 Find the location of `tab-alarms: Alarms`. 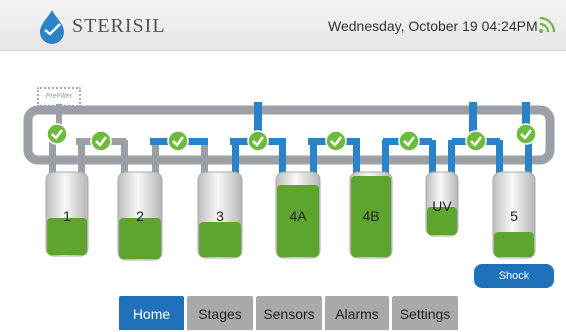

tab-alarms: Alarms is located at coordinates (357, 313).